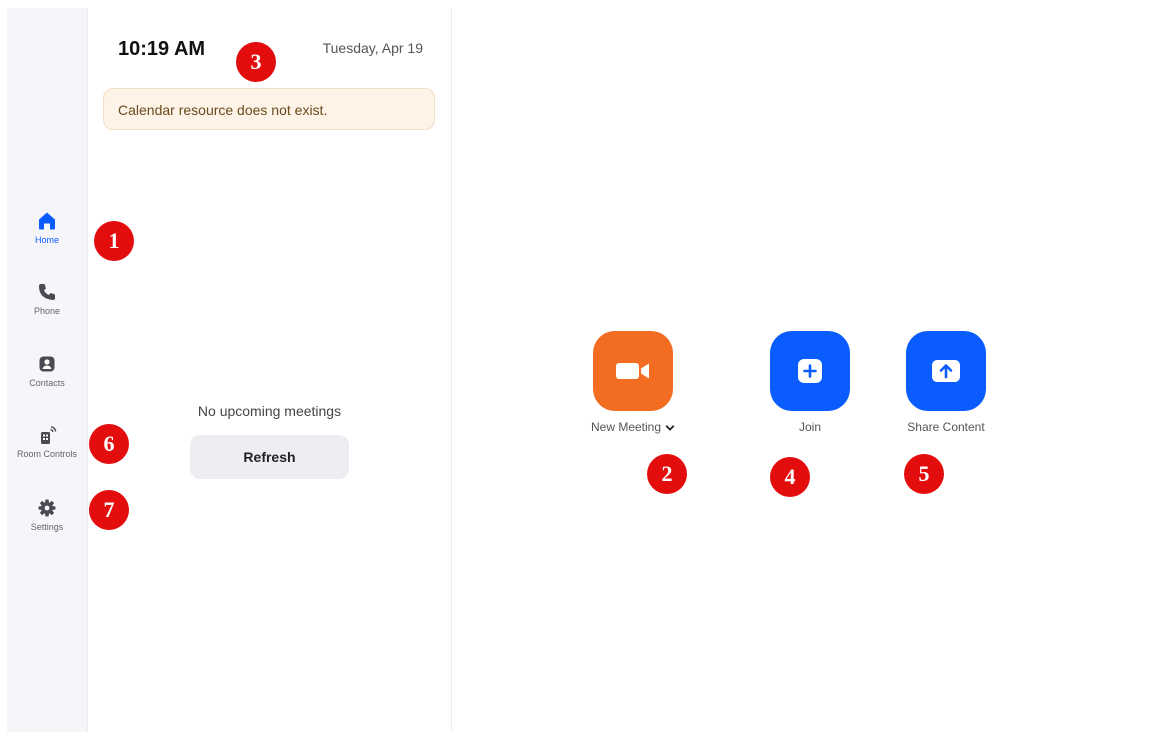 The image size is (1162, 732). I want to click on plus-icon, so click(810, 371).